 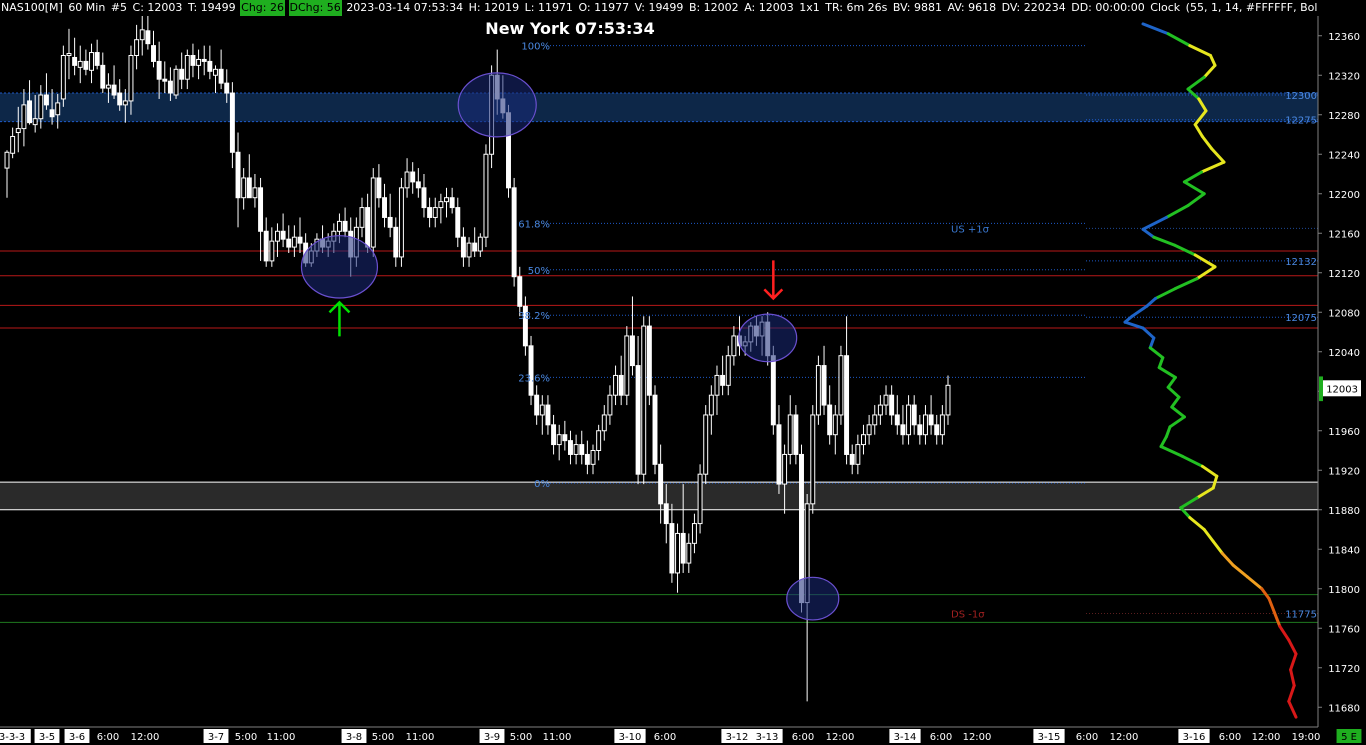 I want to click on time-label: 6:00, so click(x=941, y=737).